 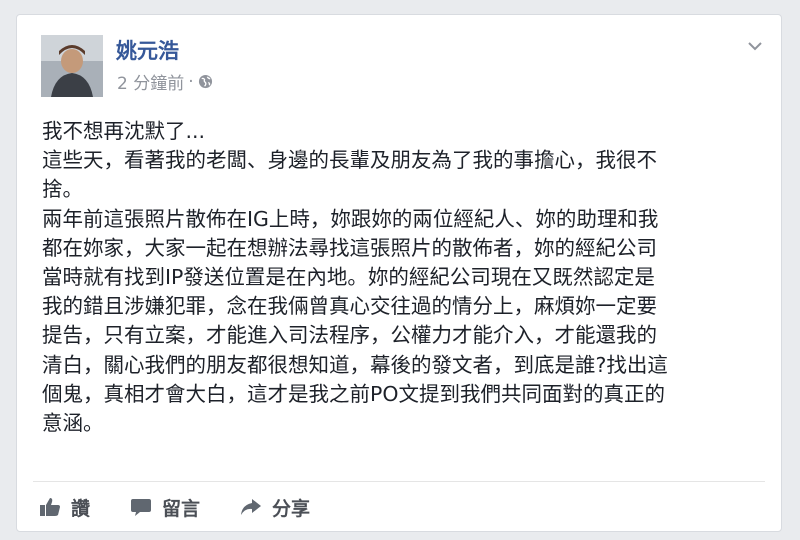 I want to click on globe-icon, so click(x=205, y=81).